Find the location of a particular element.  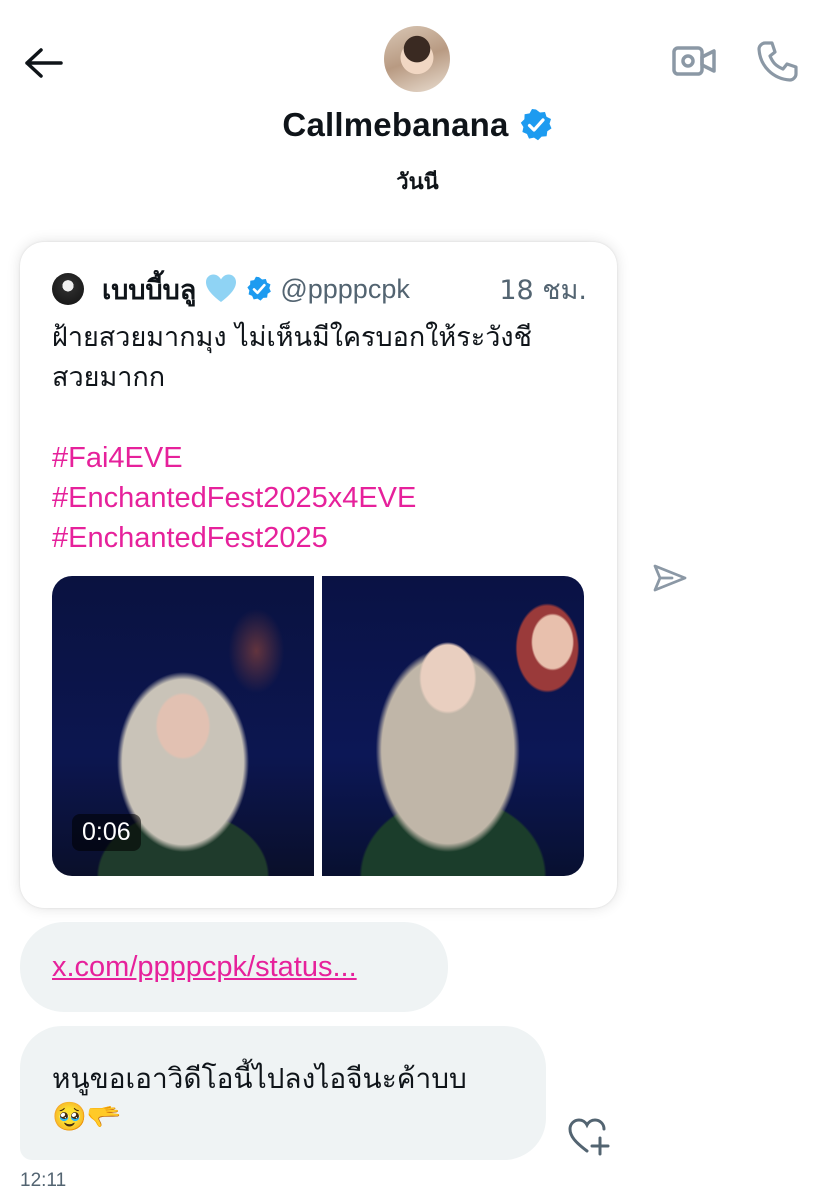

message-timestamp: 12:11 is located at coordinates (43, 1180).